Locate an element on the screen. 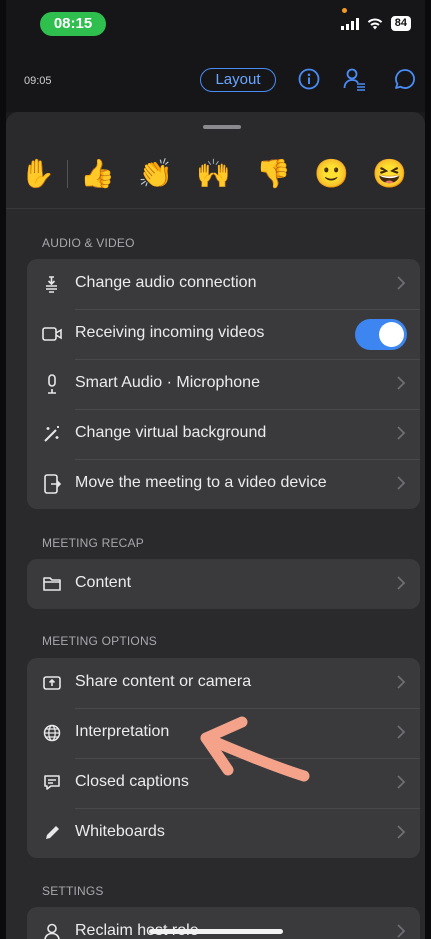 The width and height of the screenshot is (431, 939). change-virtual-background-row: Change virtual background is located at coordinates (223, 434).